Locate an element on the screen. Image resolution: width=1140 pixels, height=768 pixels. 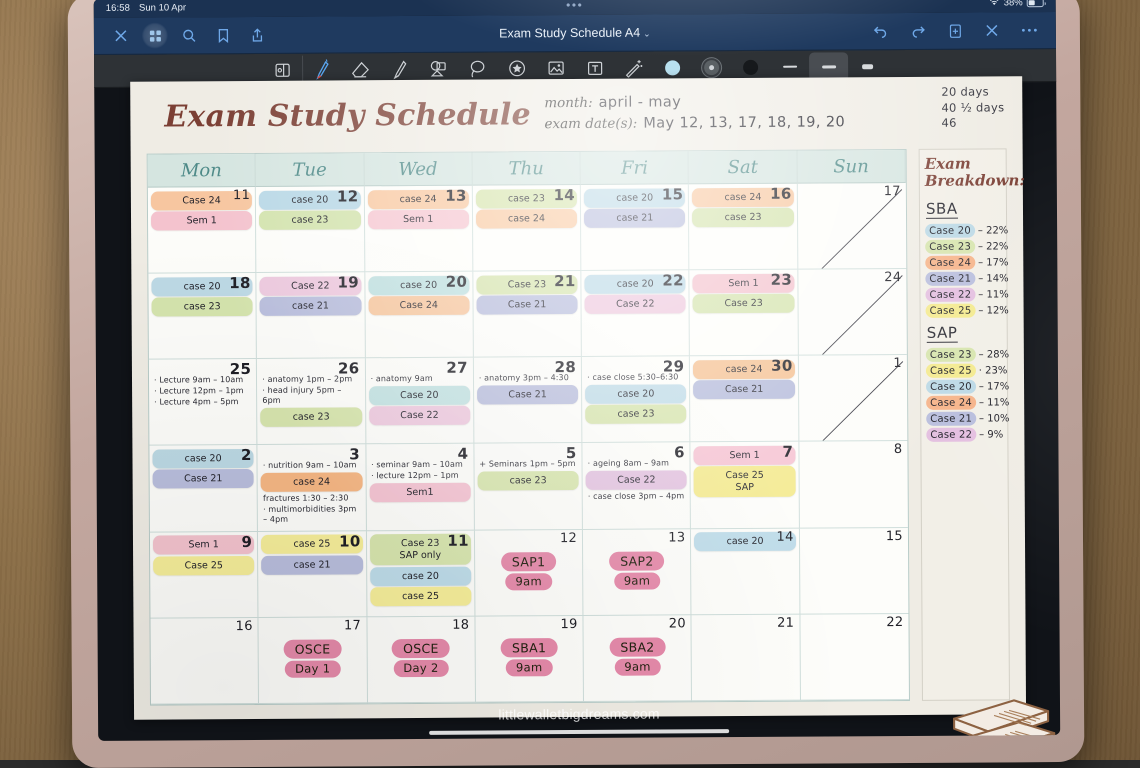
close-icon is located at coordinates (121, 36).